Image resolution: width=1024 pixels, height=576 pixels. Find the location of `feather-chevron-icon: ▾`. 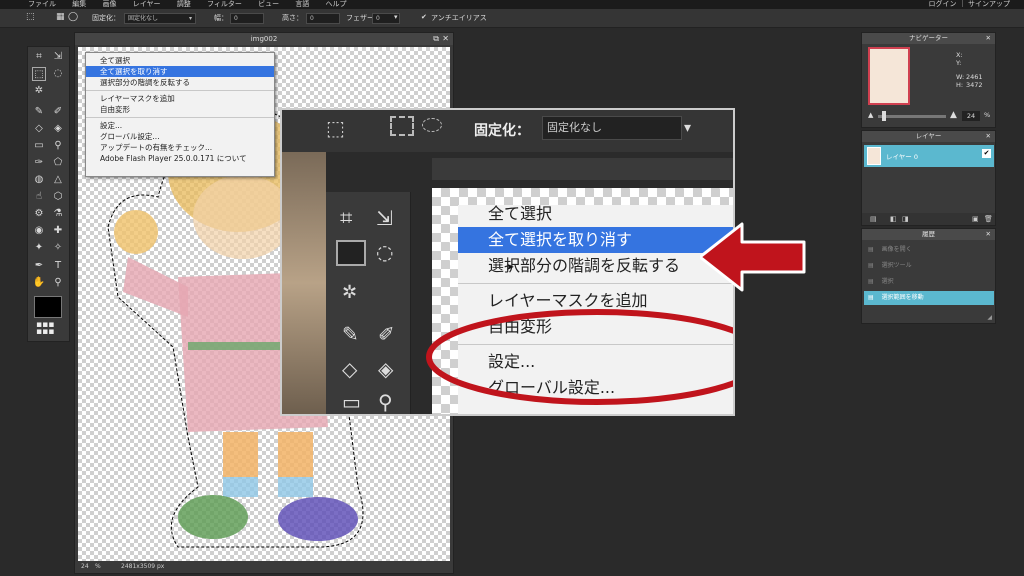

feather-chevron-icon: ▾ is located at coordinates (396, 17).